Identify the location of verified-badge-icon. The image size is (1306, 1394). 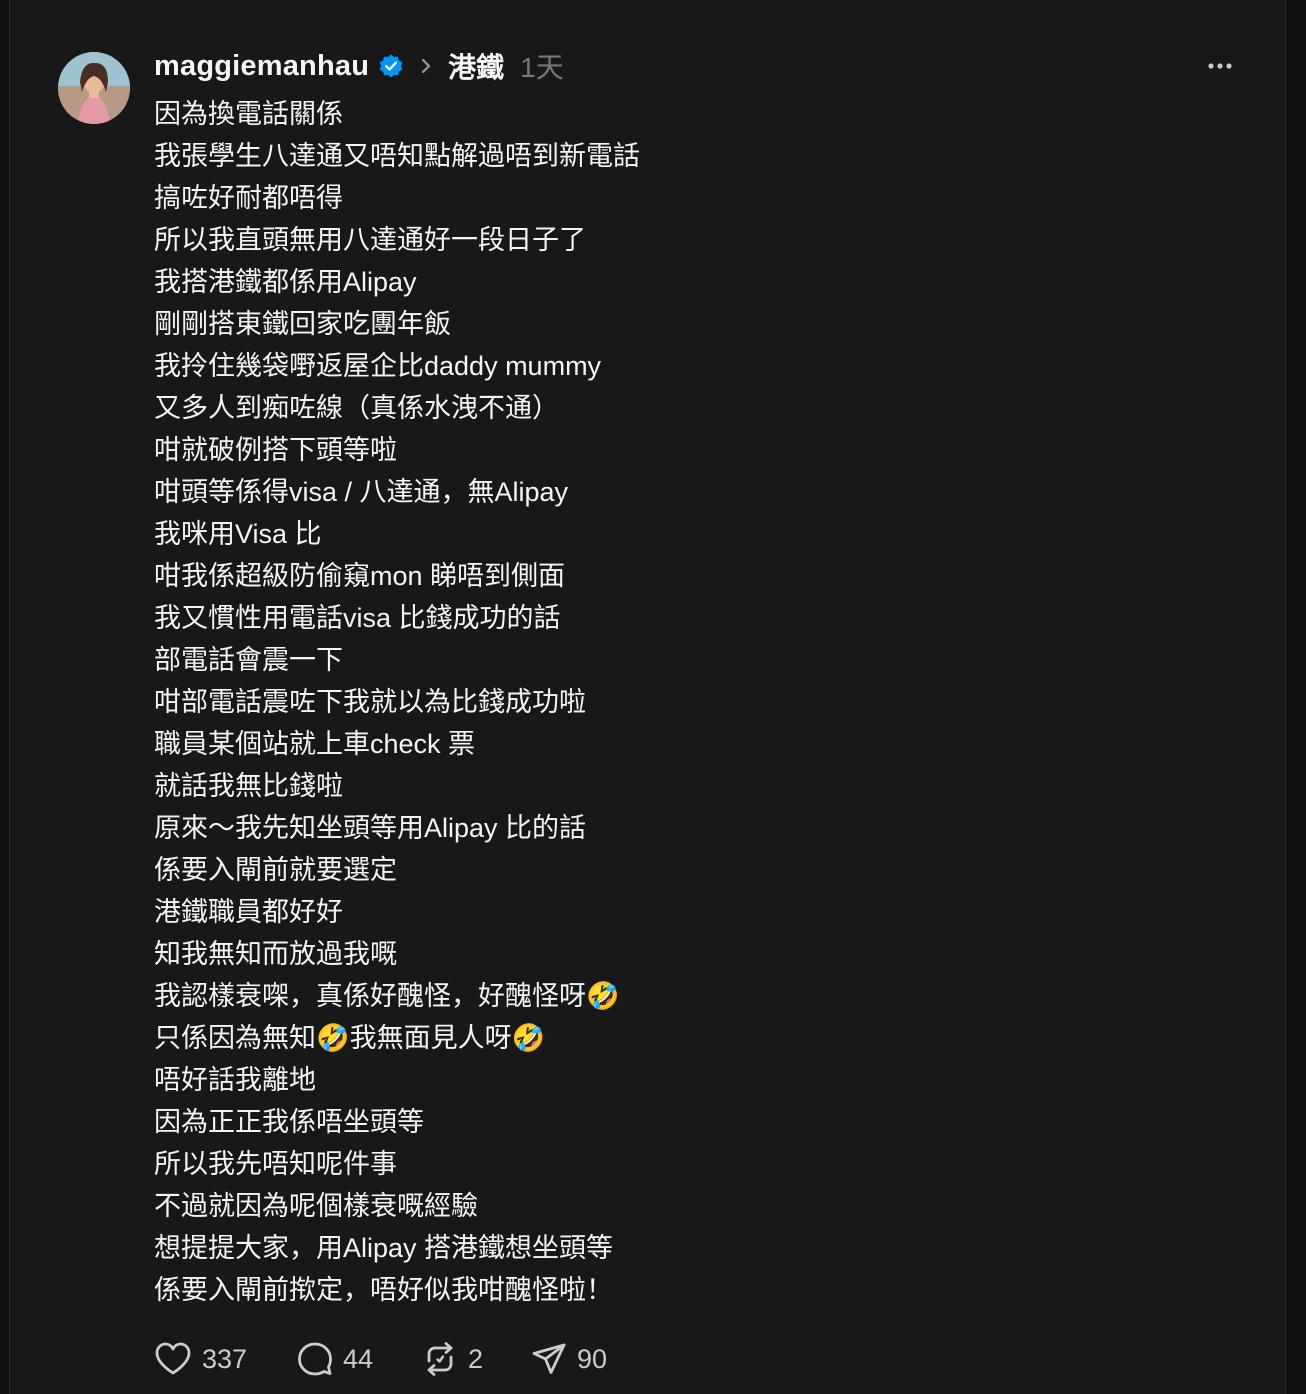
(391, 66).